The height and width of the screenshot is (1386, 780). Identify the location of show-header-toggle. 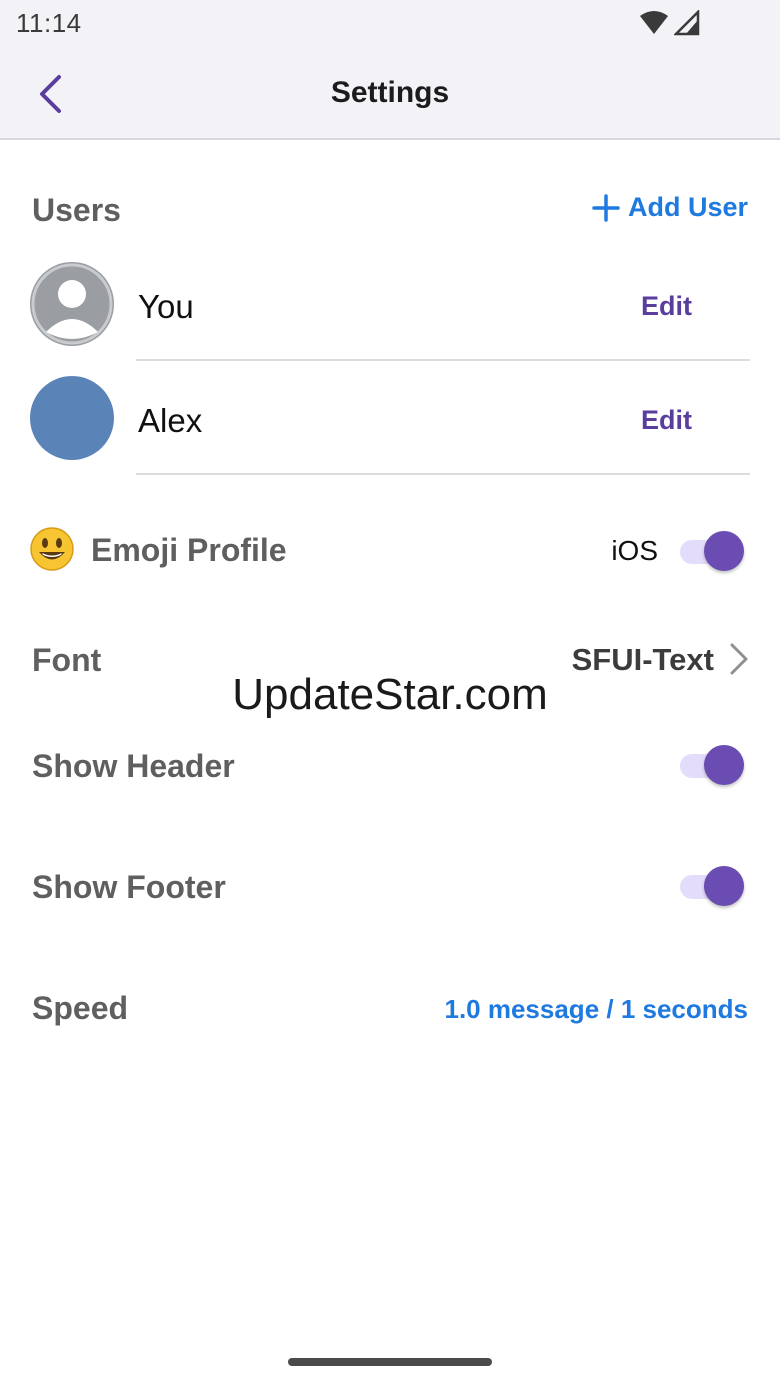
(712, 765).